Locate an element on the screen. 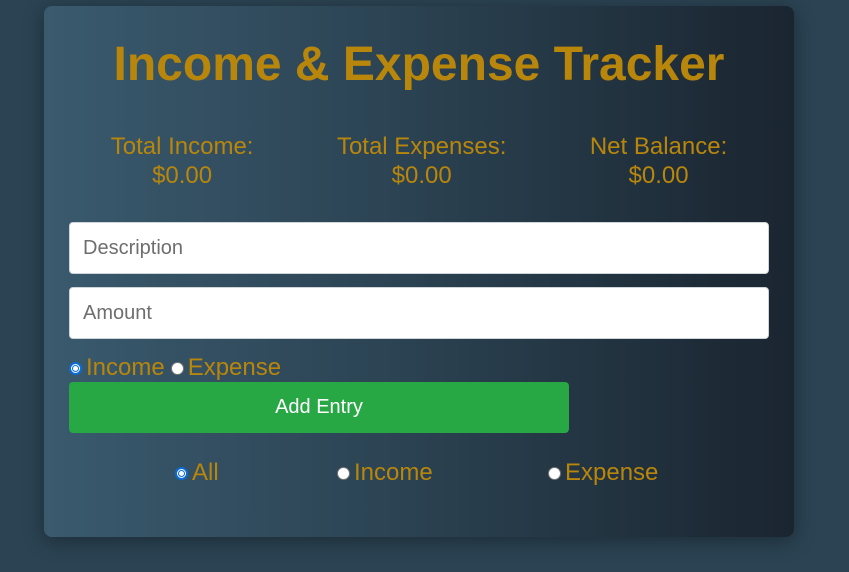 The width and height of the screenshot is (849, 572). net-balance: Net Balance: $0.00 is located at coordinates (658, 161).